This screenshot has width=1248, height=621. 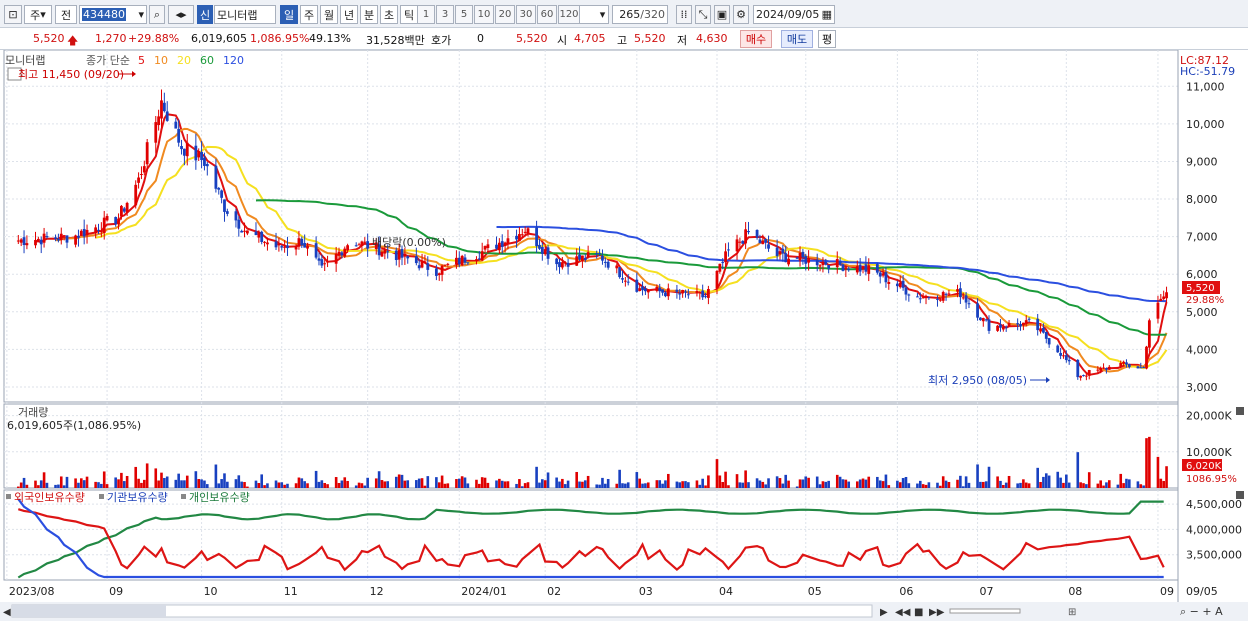 I want to click on period-tab-0: 일, so click(x=289, y=14).